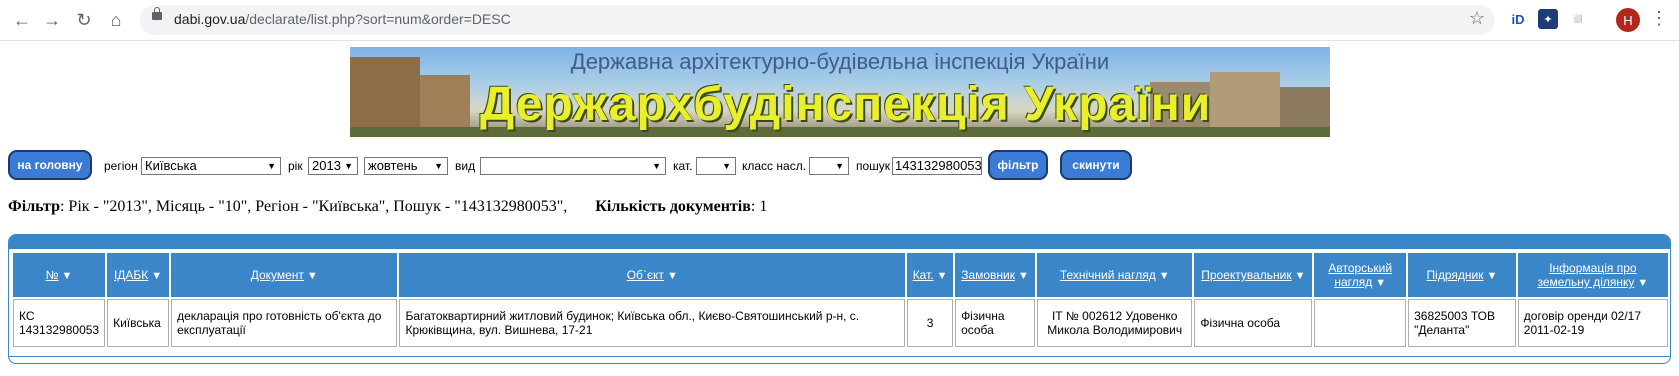  Describe the element at coordinates (1018, 165) in the screenshot. I see `filter-button: фільтр` at that location.